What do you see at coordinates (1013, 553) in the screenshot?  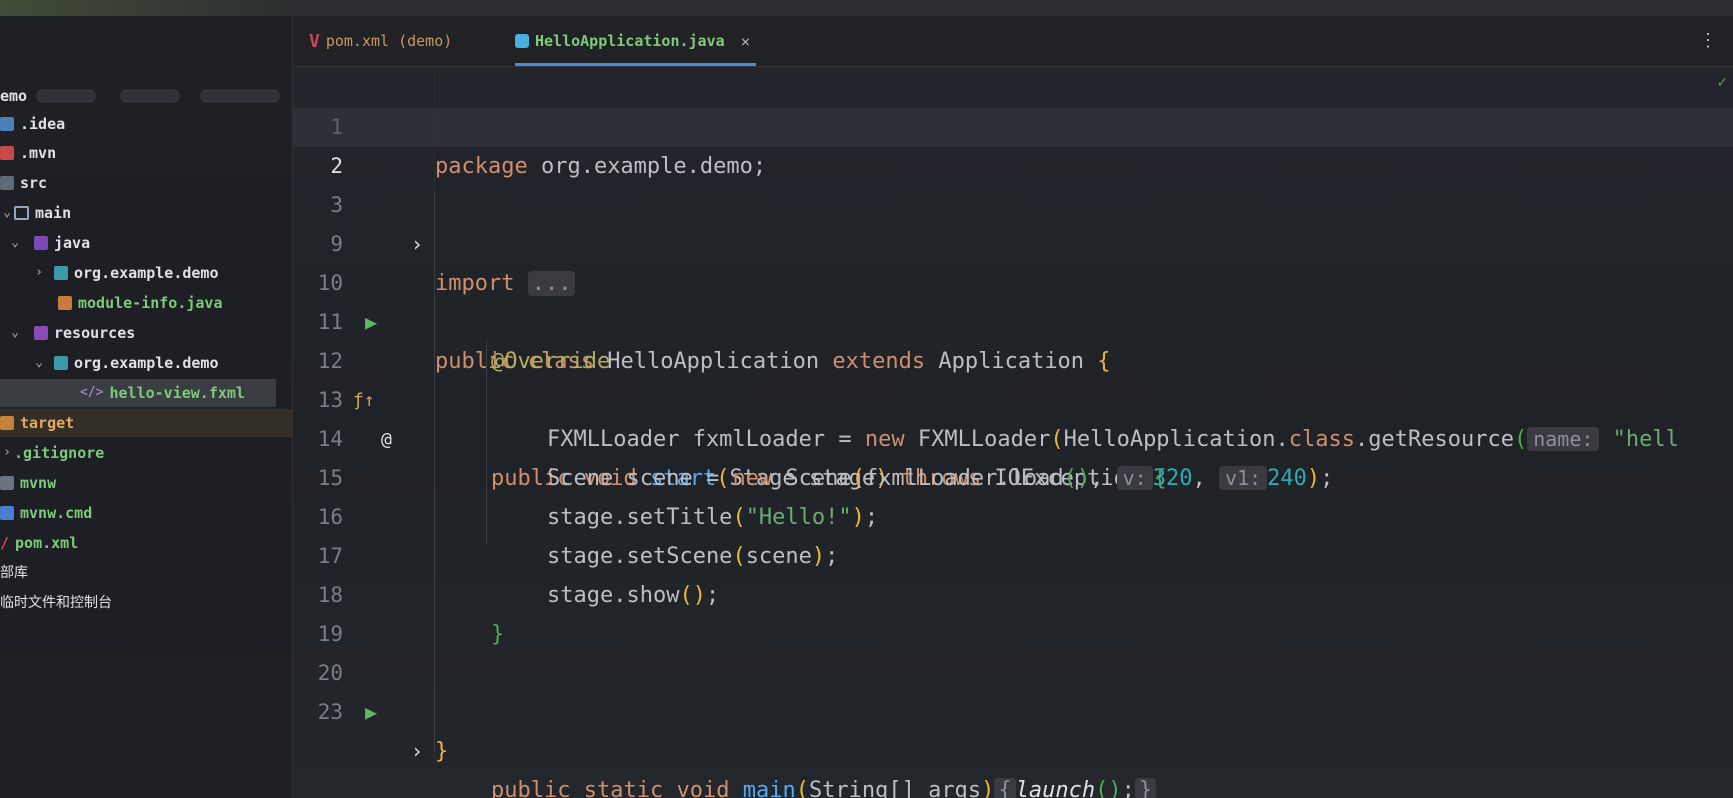 I see `code-line-17: 17 stage.show();` at bounding box center [1013, 553].